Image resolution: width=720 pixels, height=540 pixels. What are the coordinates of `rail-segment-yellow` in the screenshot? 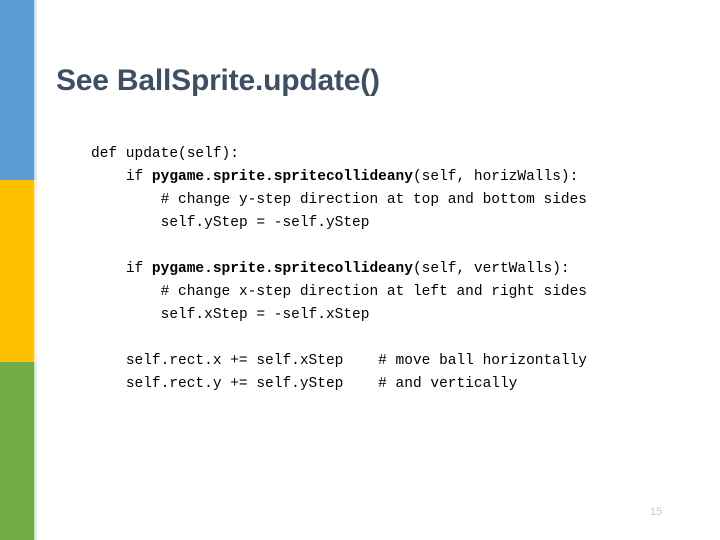 It's located at (19, 271).